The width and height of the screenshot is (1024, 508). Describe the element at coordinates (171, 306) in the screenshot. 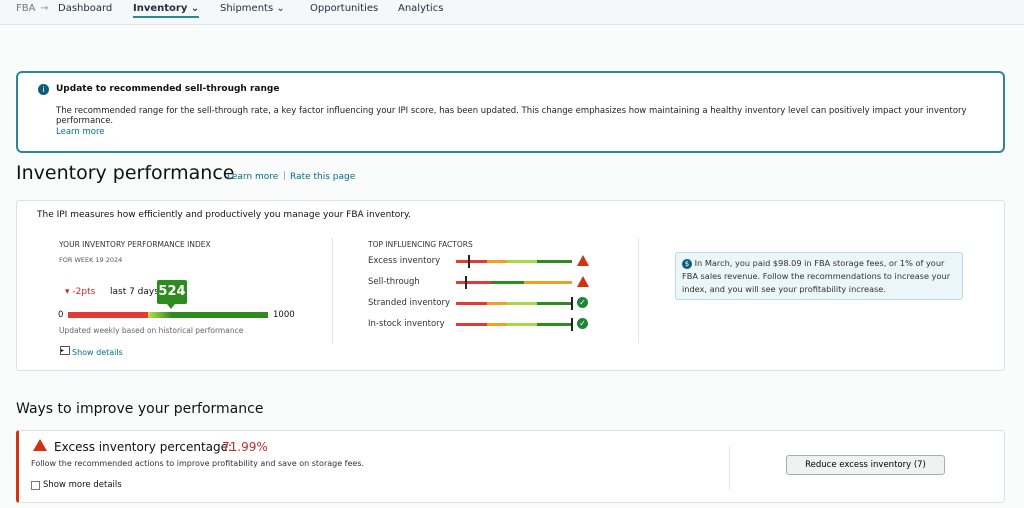

I see `badge-pointer` at that location.